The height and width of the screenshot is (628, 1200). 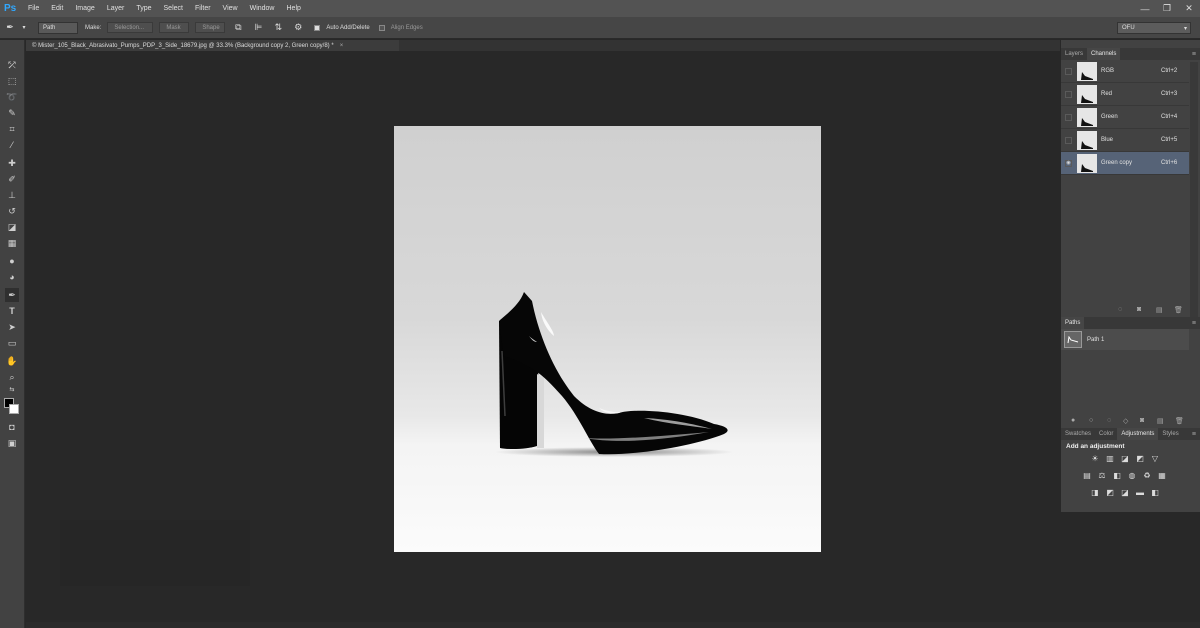 What do you see at coordinates (174, 27) in the screenshot?
I see `make-mask-button: Mask` at bounding box center [174, 27].